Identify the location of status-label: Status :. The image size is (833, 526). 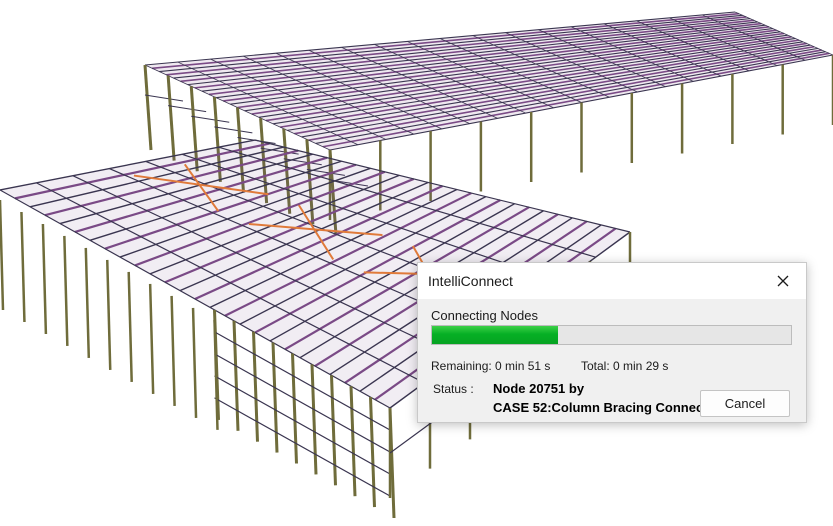
(453, 389).